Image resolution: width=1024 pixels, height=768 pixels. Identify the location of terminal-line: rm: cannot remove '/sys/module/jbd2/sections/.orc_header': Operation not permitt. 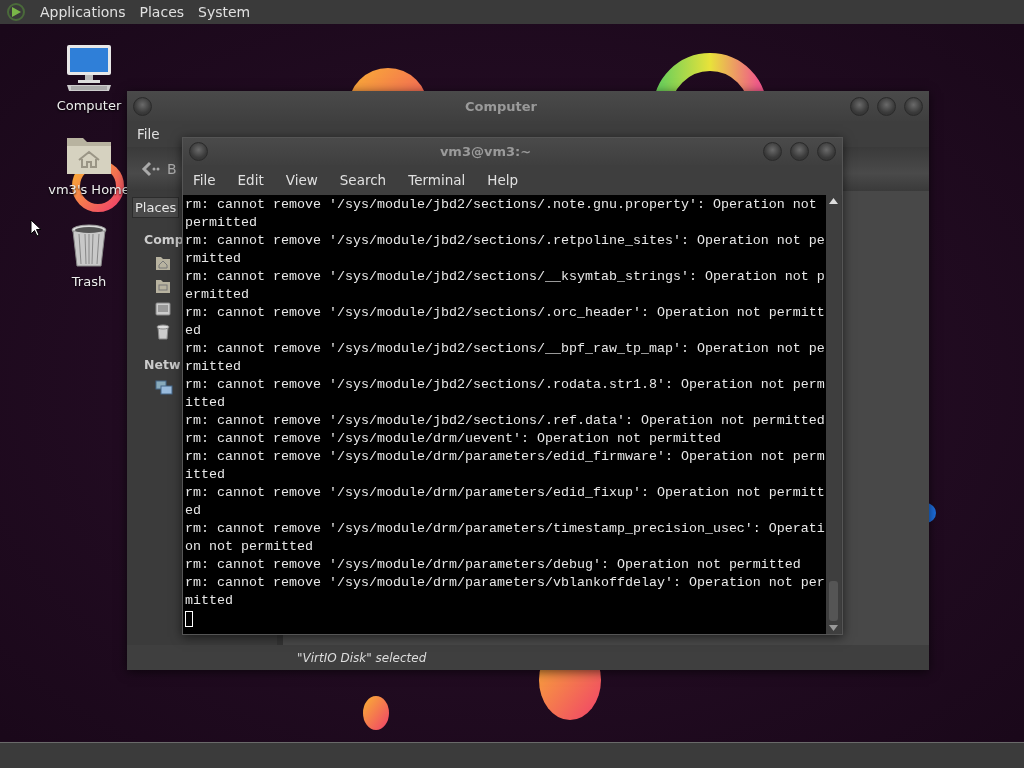
(505, 313).